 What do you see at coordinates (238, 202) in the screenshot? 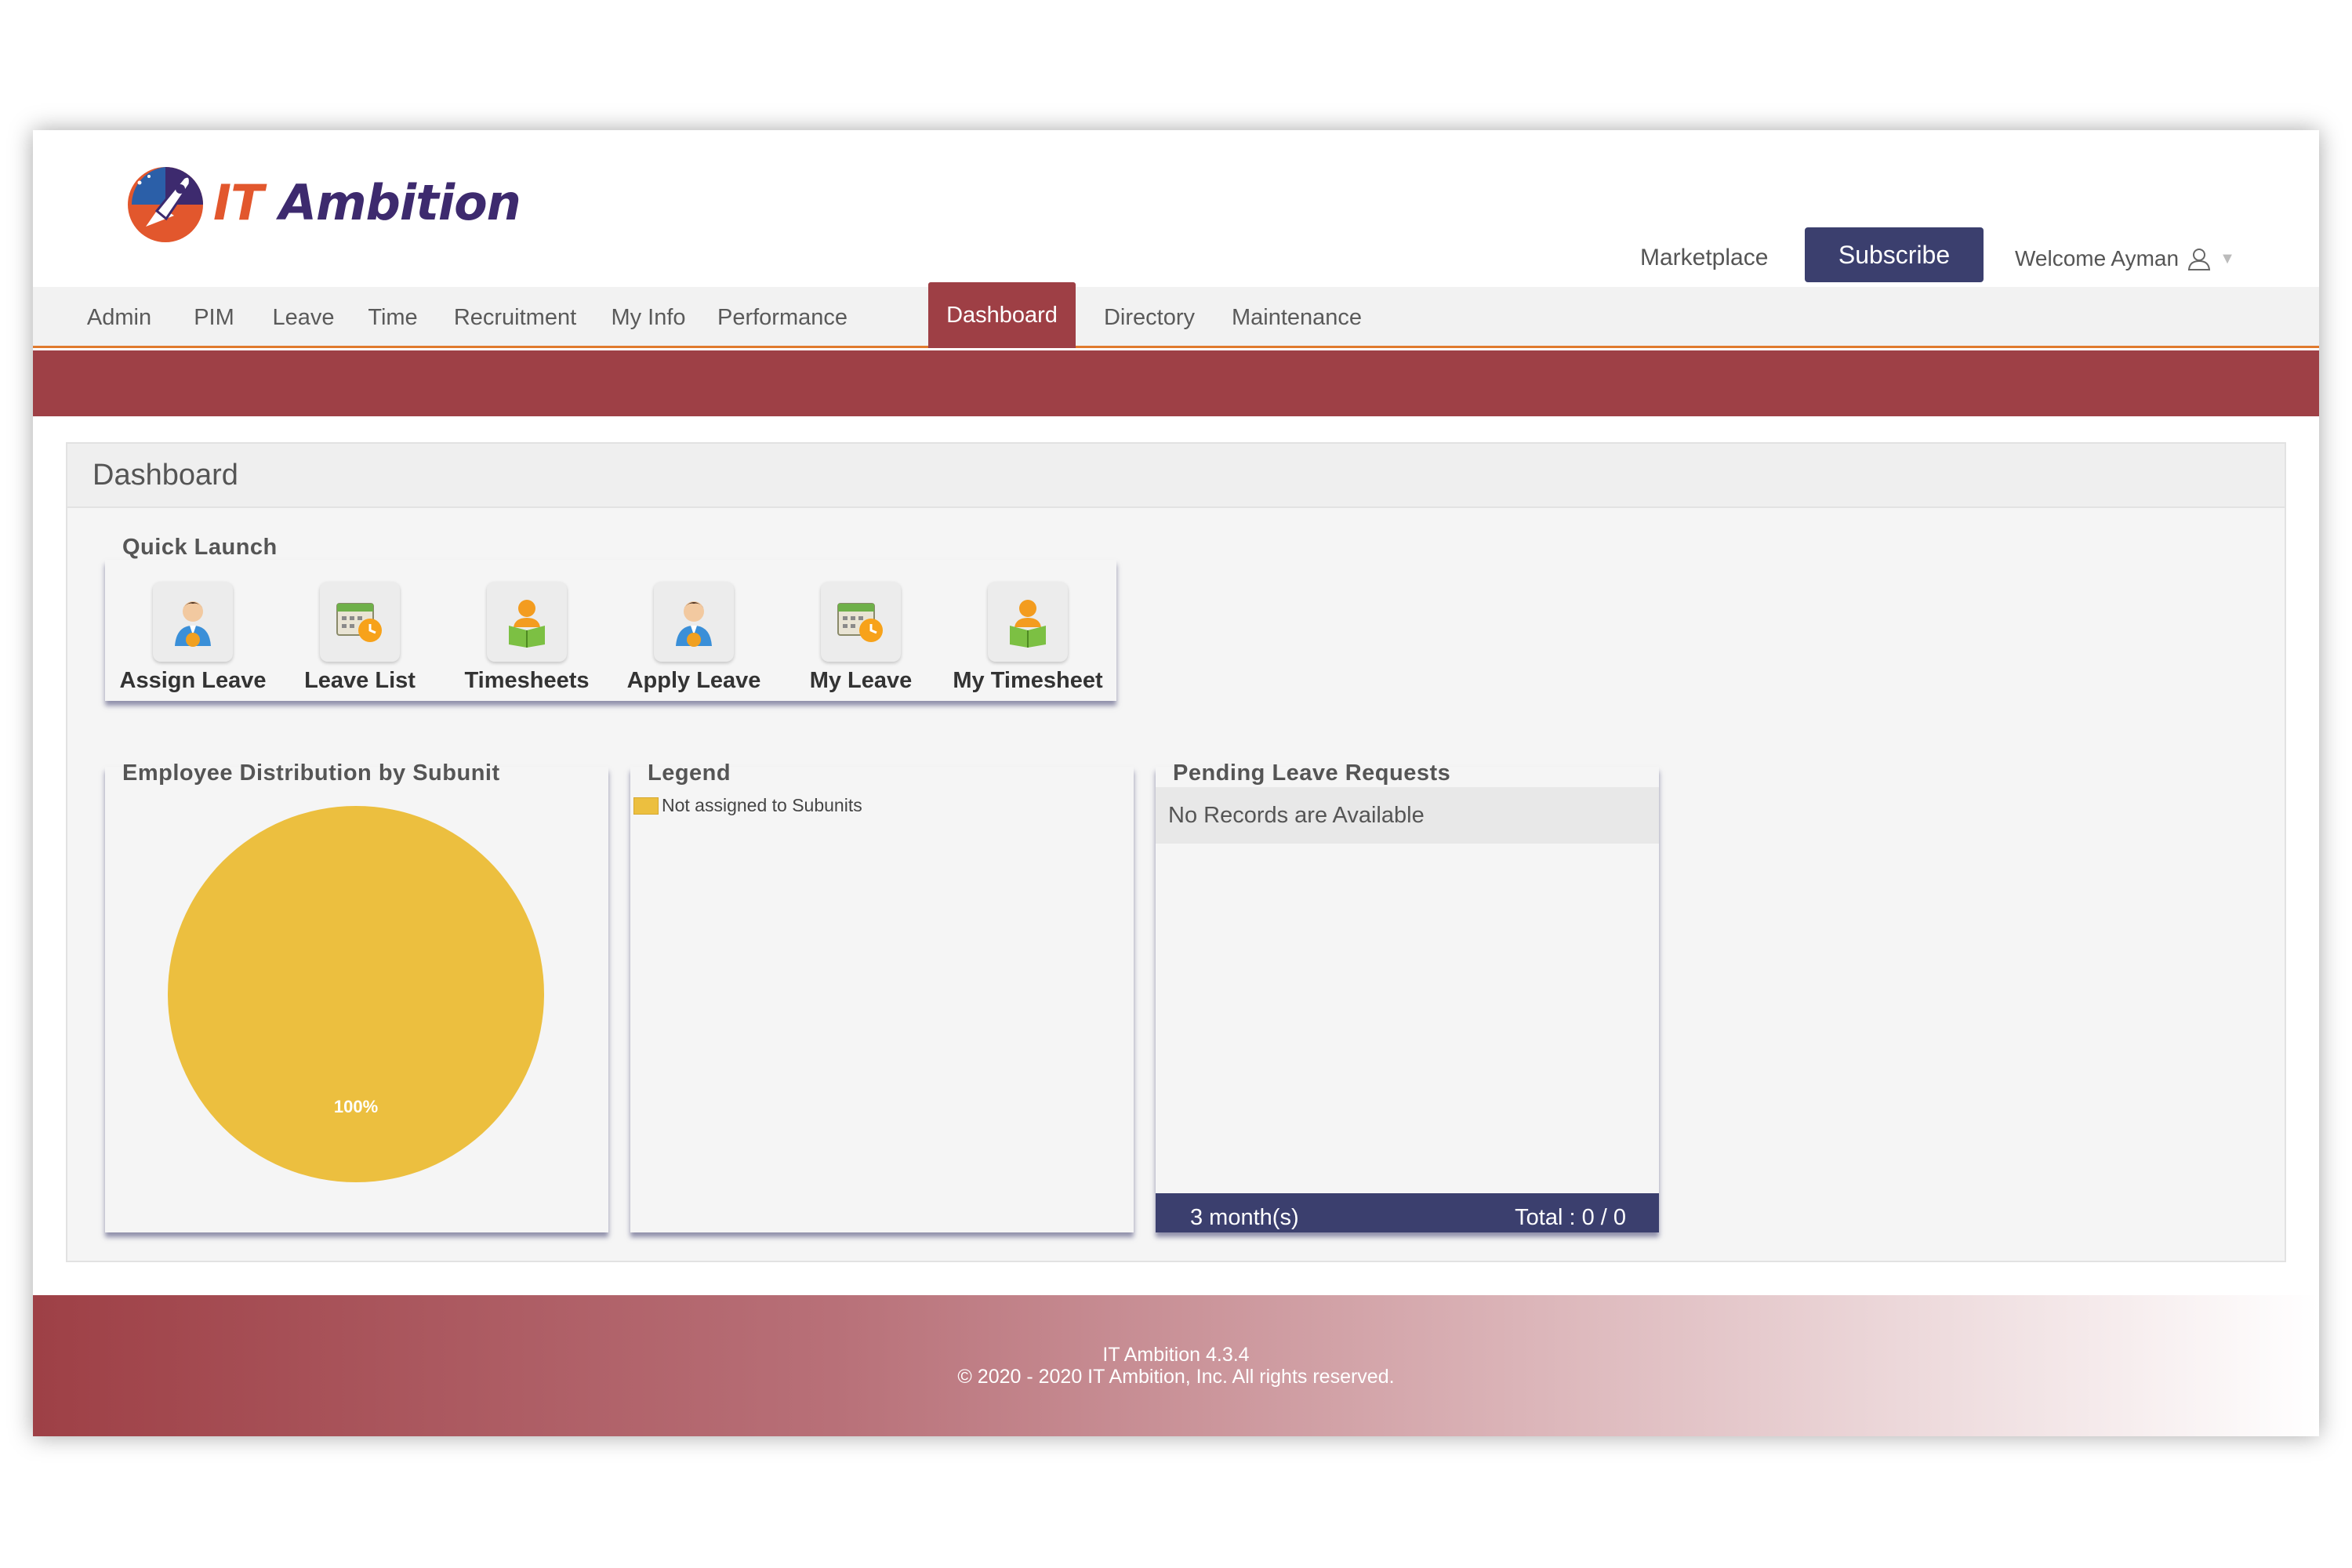
I see `logo-text-it: IT` at bounding box center [238, 202].